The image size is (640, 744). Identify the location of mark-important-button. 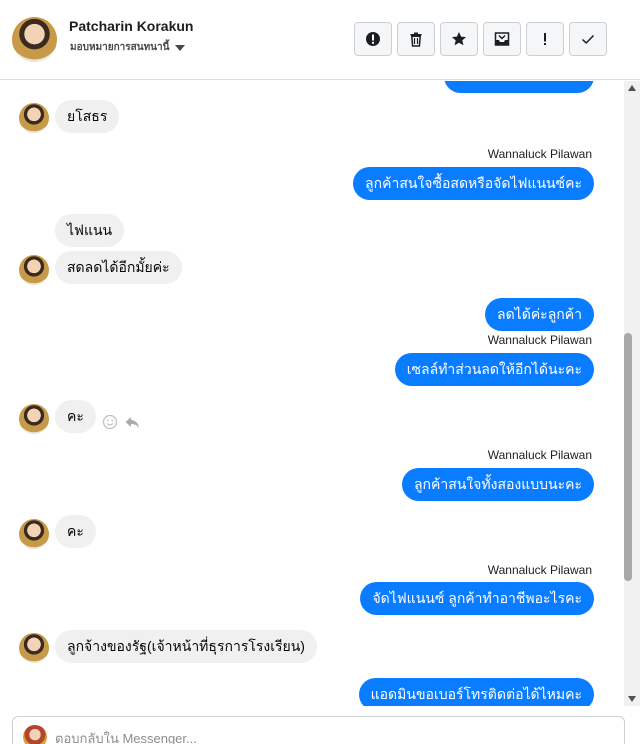
(545, 39).